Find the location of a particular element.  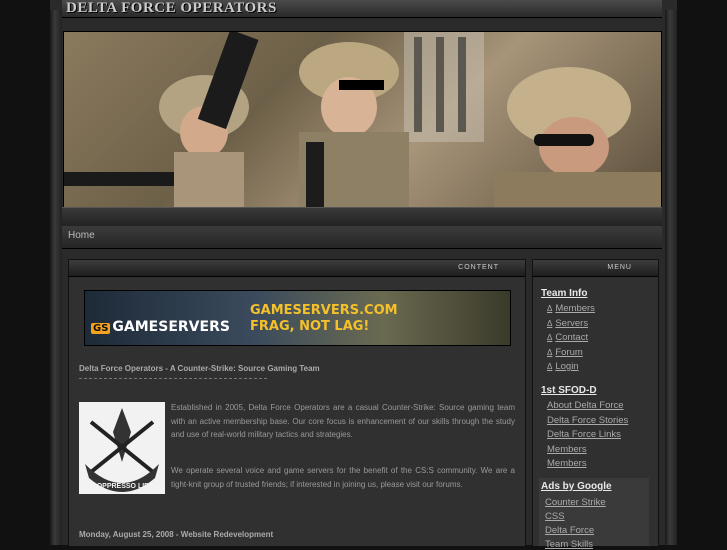

sidebar-item-label: Forum is located at coordinates (569, 352).